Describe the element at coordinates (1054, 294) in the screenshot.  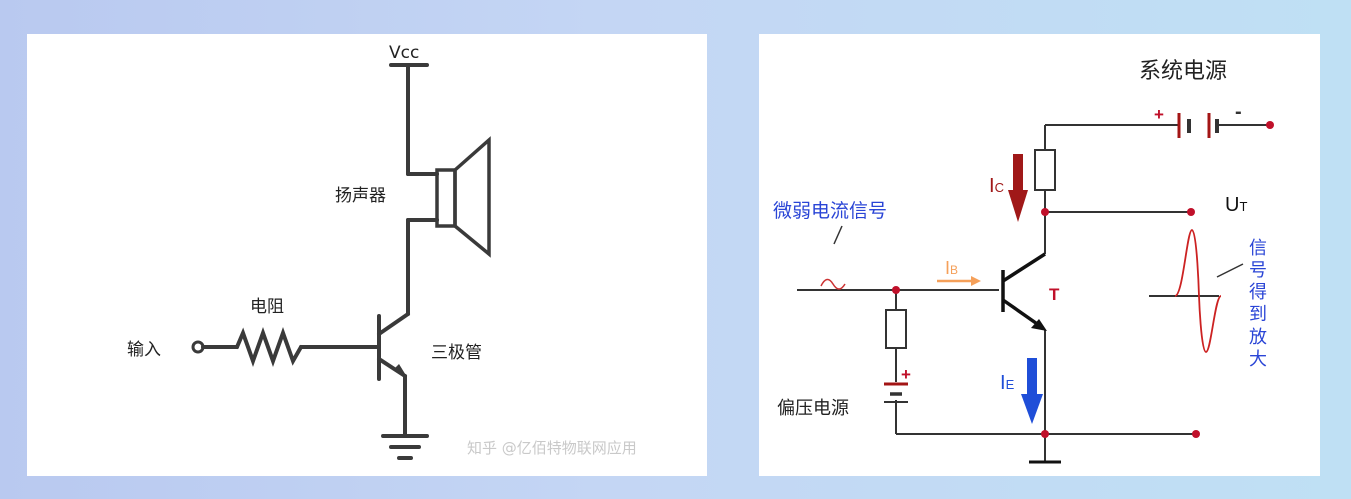
I see `t-label: T` at that location.